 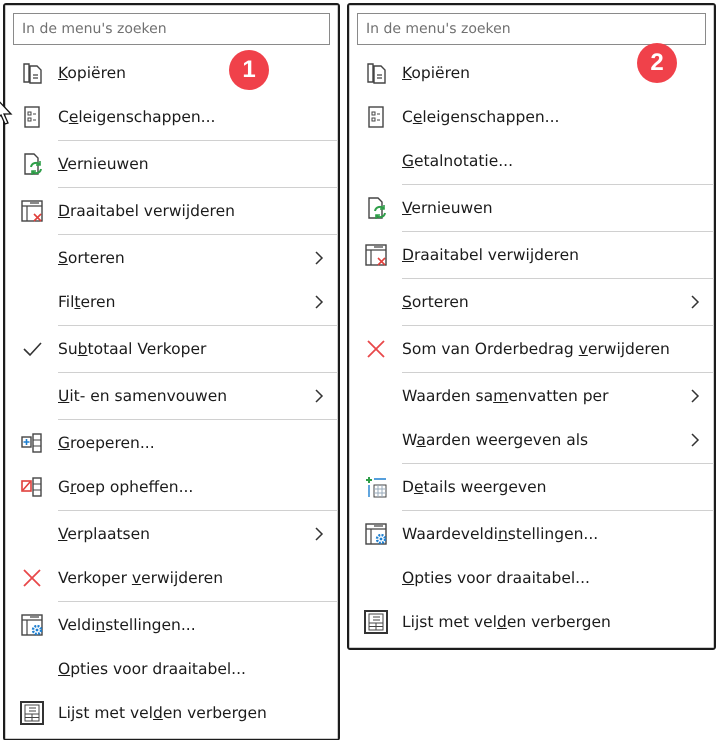 I want to click on number-badge: 2, so click(x=657, y=63).